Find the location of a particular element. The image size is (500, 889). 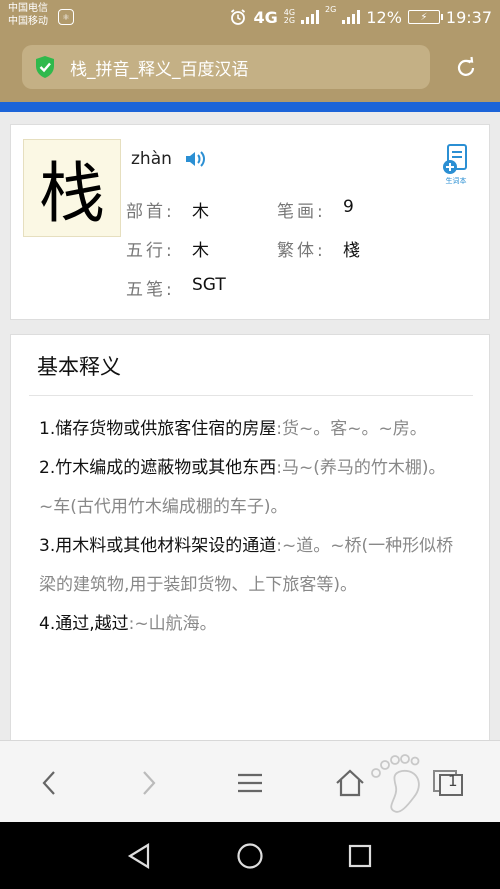

clock: 19:37 is located at coordinates (468, 17).